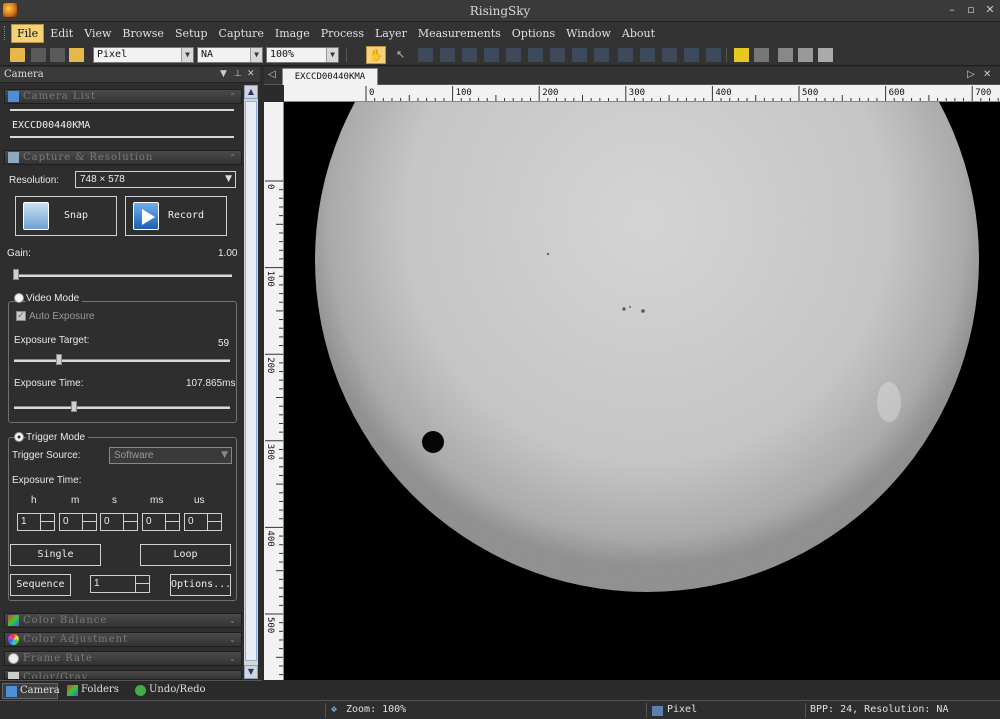 The height and width of the screenshot is (719, 1000). I want to click on menu-process: Process, so click(342, 33).